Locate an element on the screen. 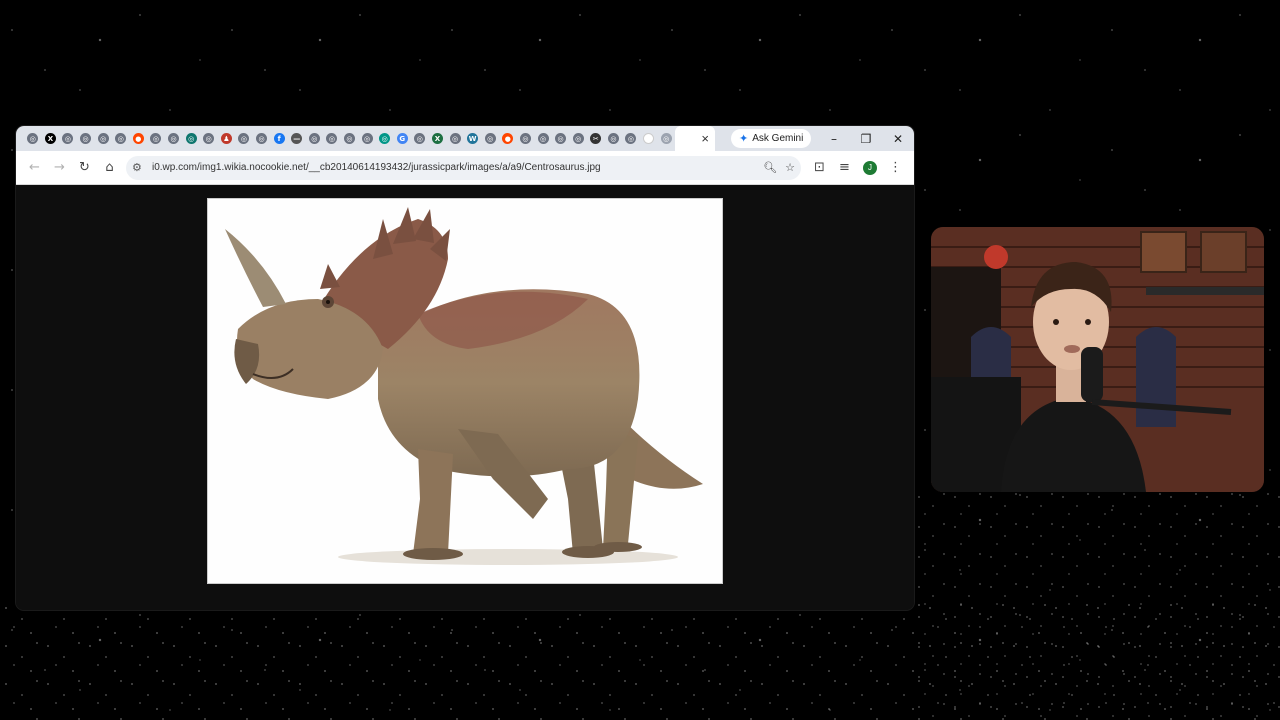  webcam-overlay is located at coordinates (1097, 359).